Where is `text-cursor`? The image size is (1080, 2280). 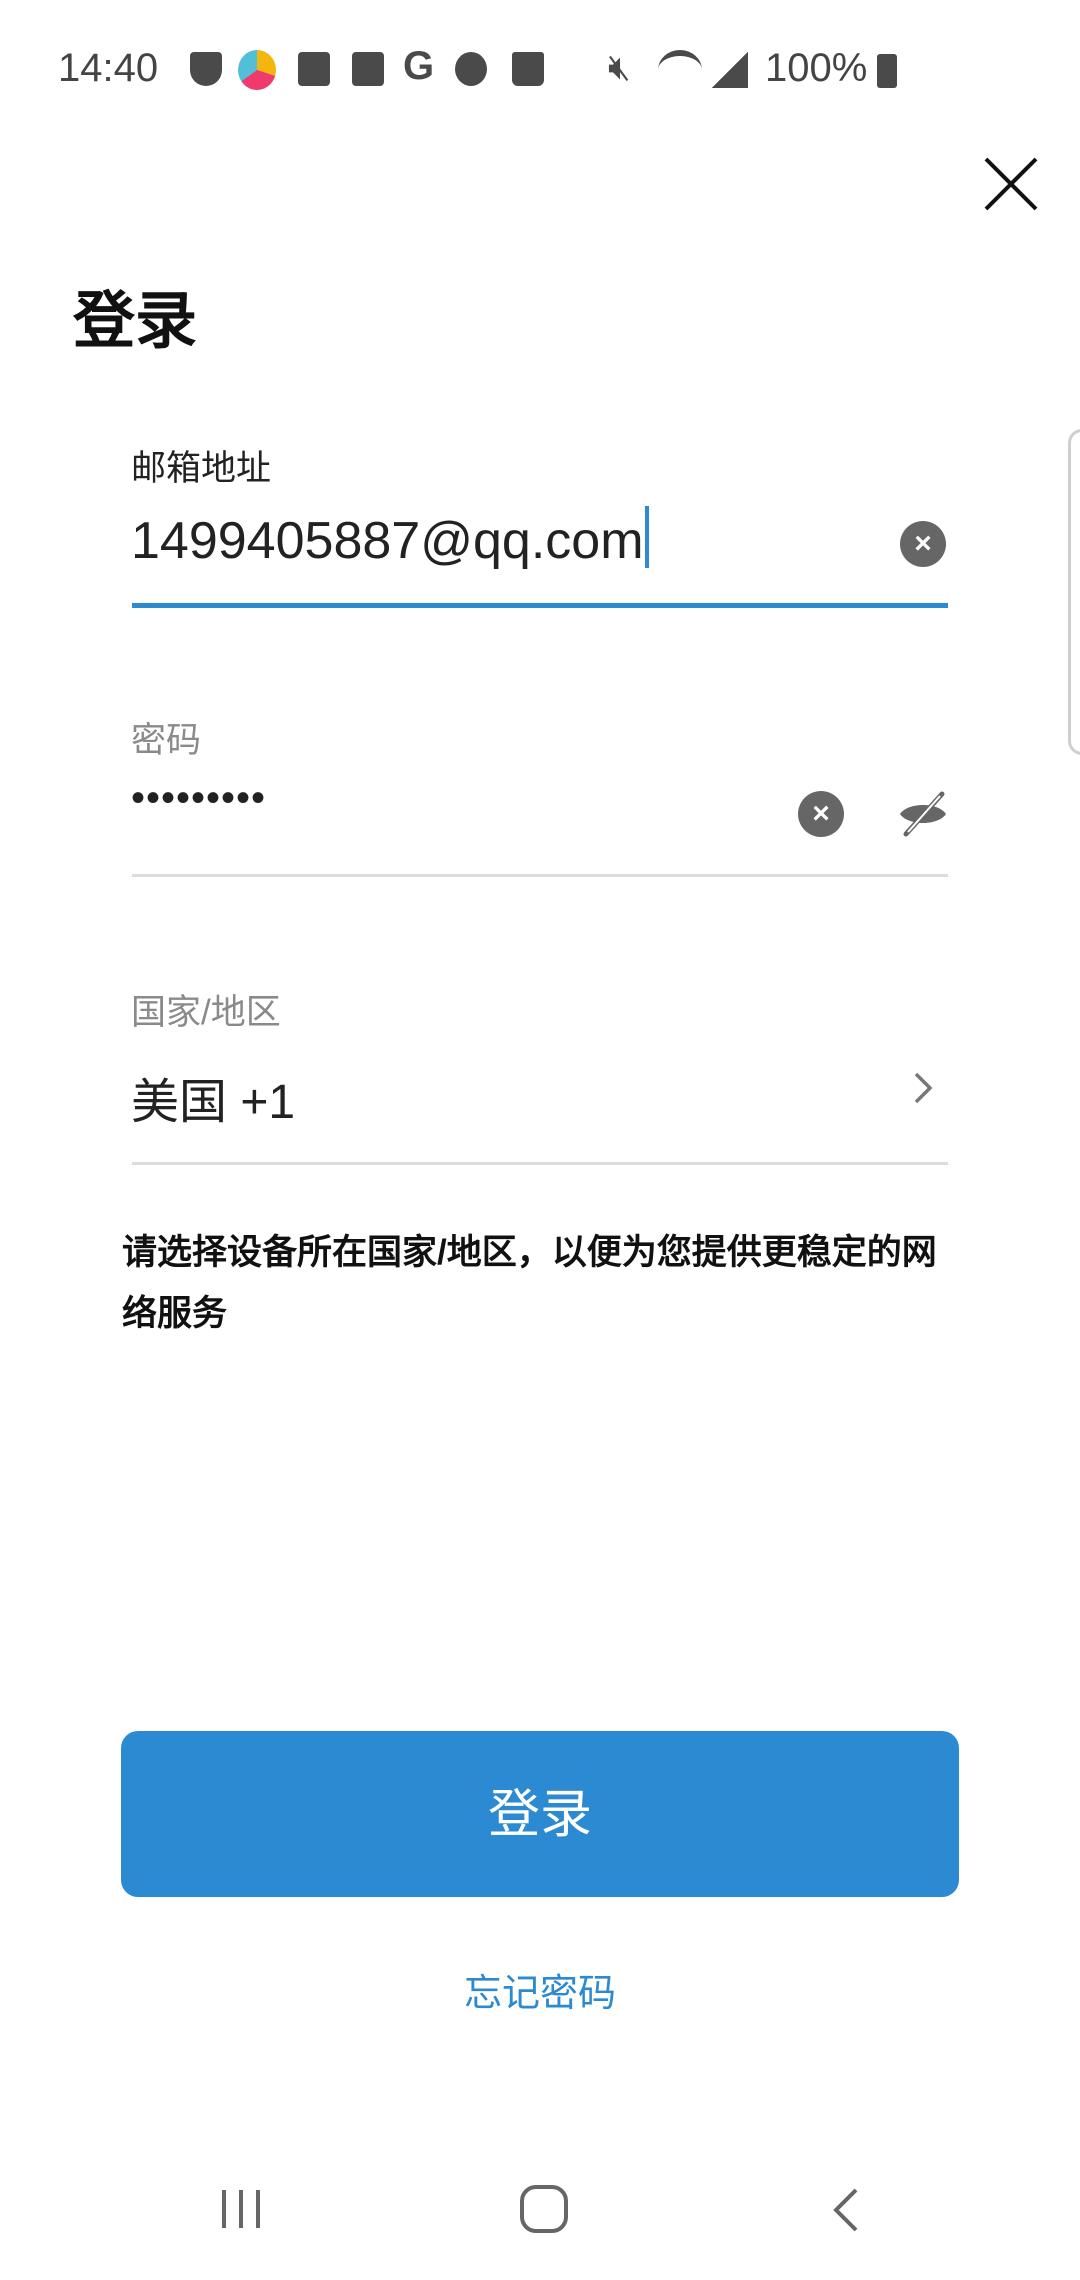
text-cursor is located at coordinates (646, 537).